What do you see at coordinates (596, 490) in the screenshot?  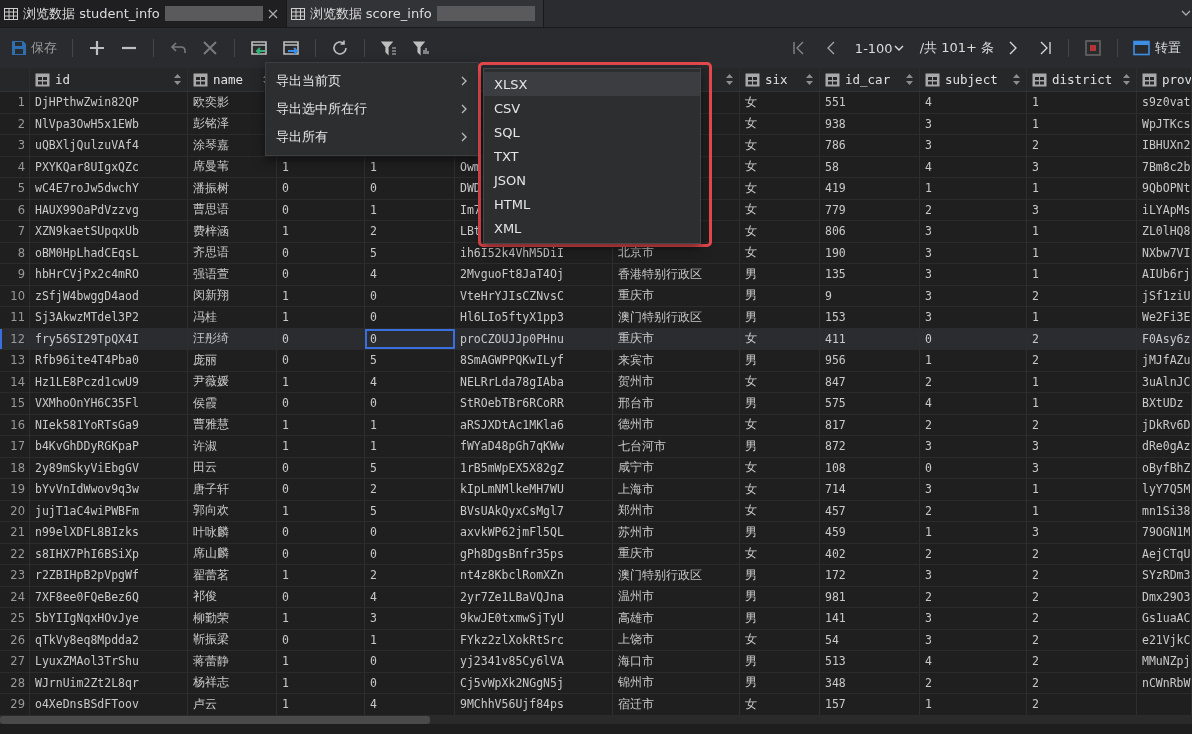 I see `table-row: 19 bYvVnIdWwov9q3w 唐子轩 0 2 kIpLmNMlkeMH7WU 上海市 女 714 3 1 lyY7Q5M` at bounding box center [596, 490].